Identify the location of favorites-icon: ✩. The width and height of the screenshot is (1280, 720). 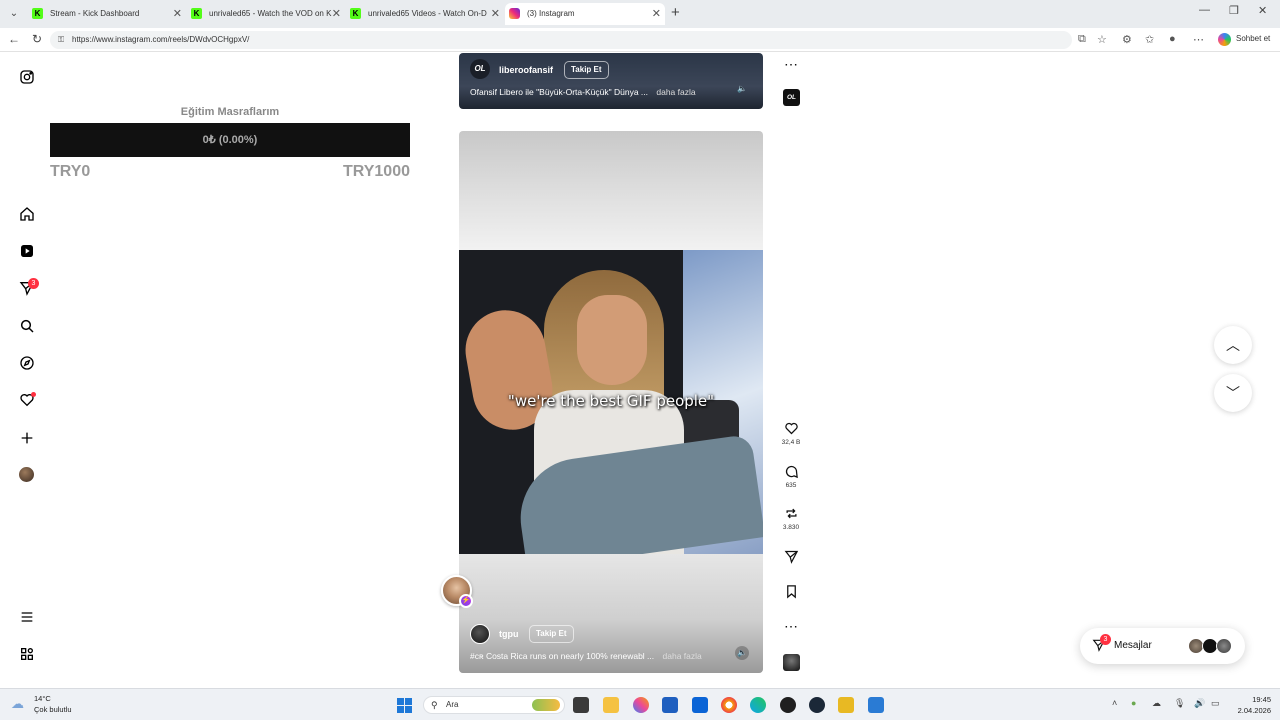
(1149, 39).